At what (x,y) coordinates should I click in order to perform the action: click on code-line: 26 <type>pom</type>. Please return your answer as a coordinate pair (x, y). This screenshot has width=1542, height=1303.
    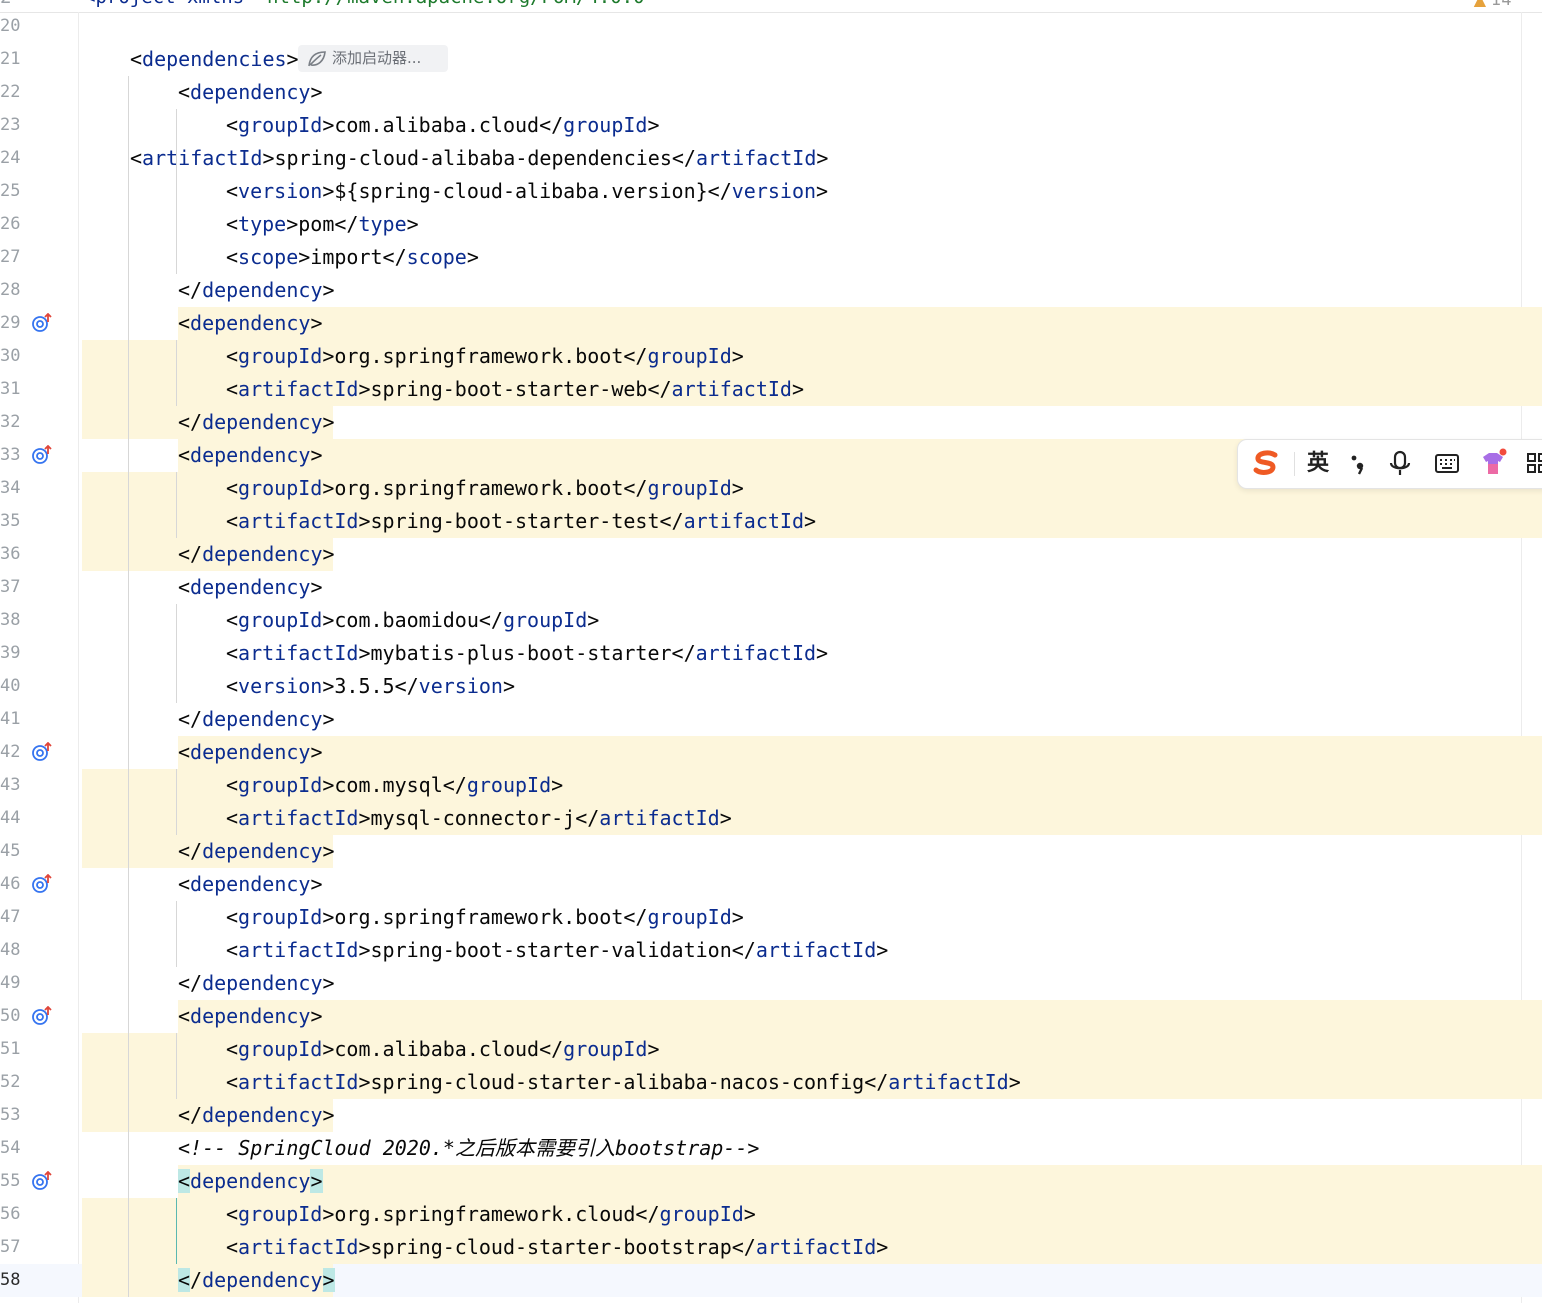
    Looking at the image, I should click on (771, 224).